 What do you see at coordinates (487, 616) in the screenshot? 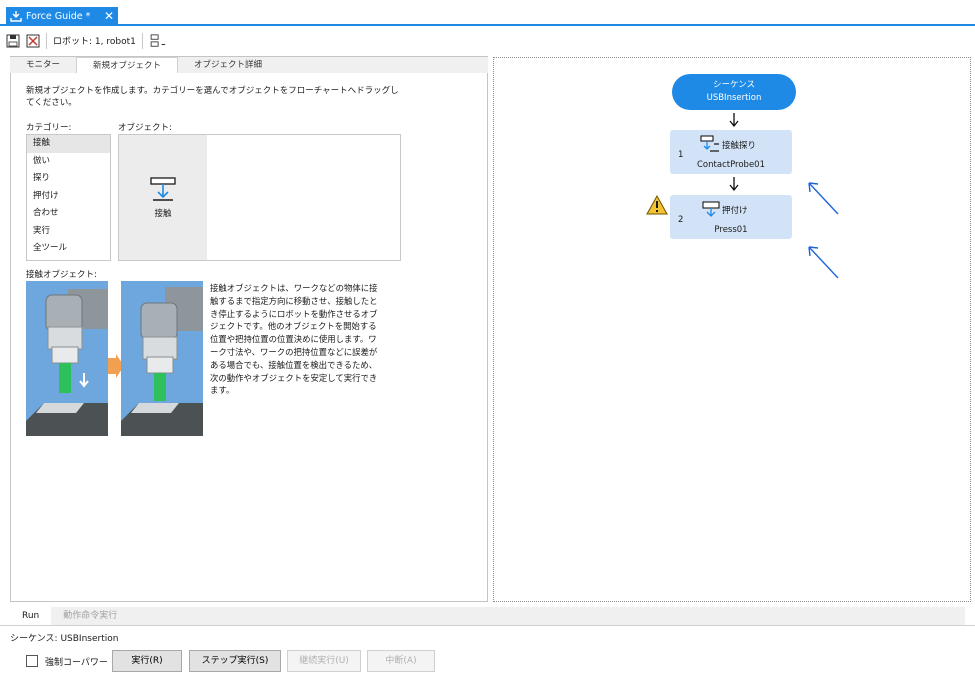
I see `run-panel-tabs: Run 動作命令実行` at bounding box center [487, 616].